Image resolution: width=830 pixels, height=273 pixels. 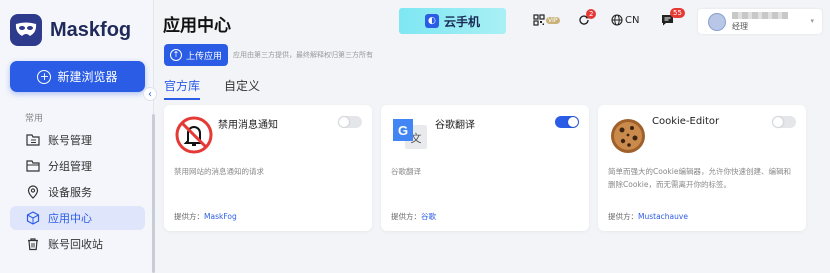 I want to click on cloud-phone-banner: ◐ 云手机, so click(x=452, y=21).